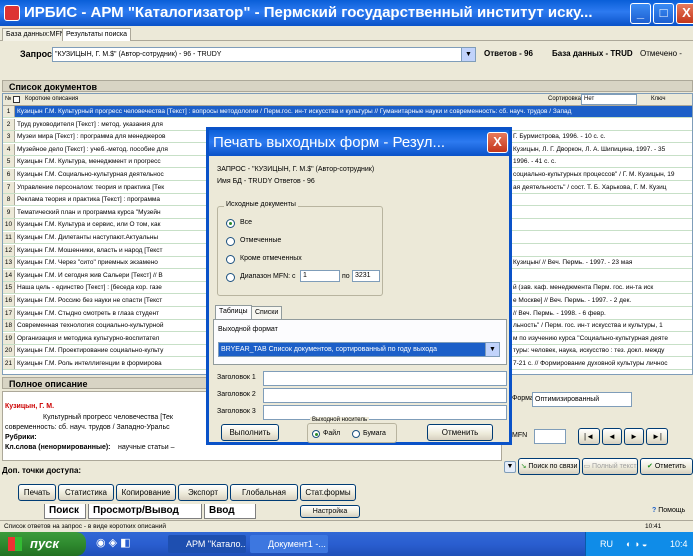 This screenshot has height=556, width=693. I want to click on carrier-group: Выходной носитель Файл Бумага, so click(352, 430).